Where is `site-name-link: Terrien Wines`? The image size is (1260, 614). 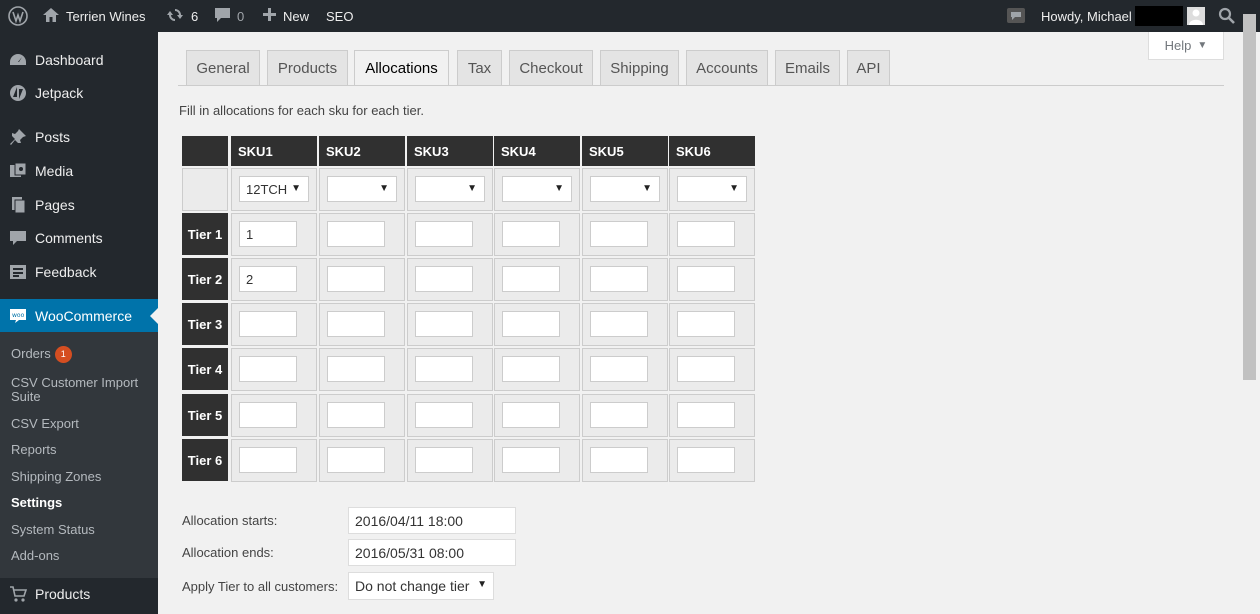 site-name-link: Terrien Wines is located at coordinates (93, 16).